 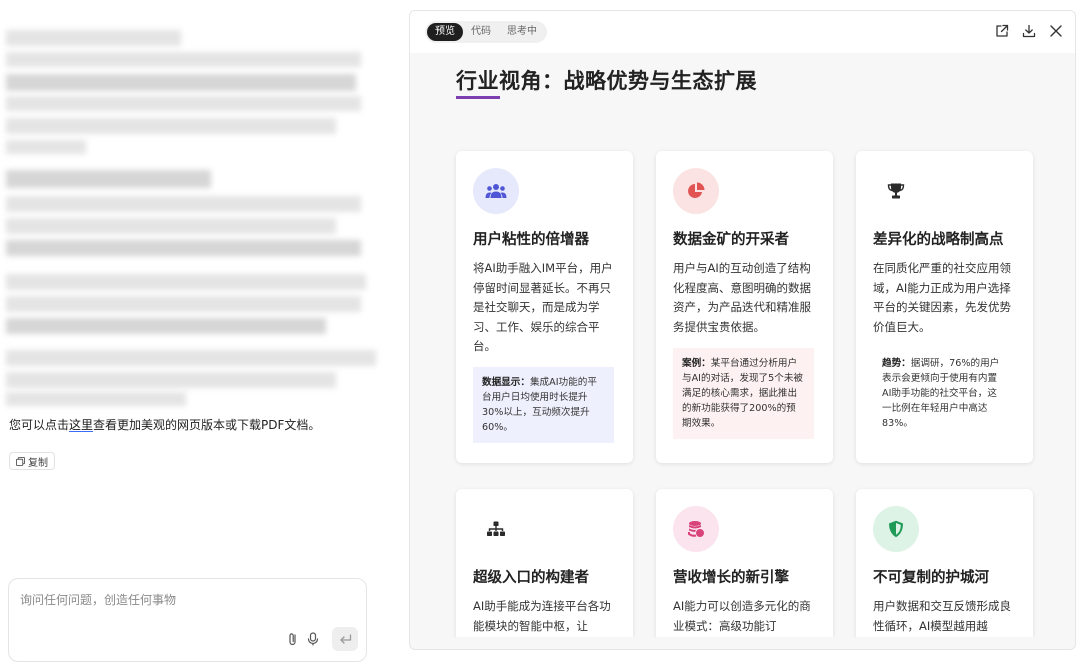 I want to click on card-title: 营收增长的新引擎, so click(x=731, y=578).